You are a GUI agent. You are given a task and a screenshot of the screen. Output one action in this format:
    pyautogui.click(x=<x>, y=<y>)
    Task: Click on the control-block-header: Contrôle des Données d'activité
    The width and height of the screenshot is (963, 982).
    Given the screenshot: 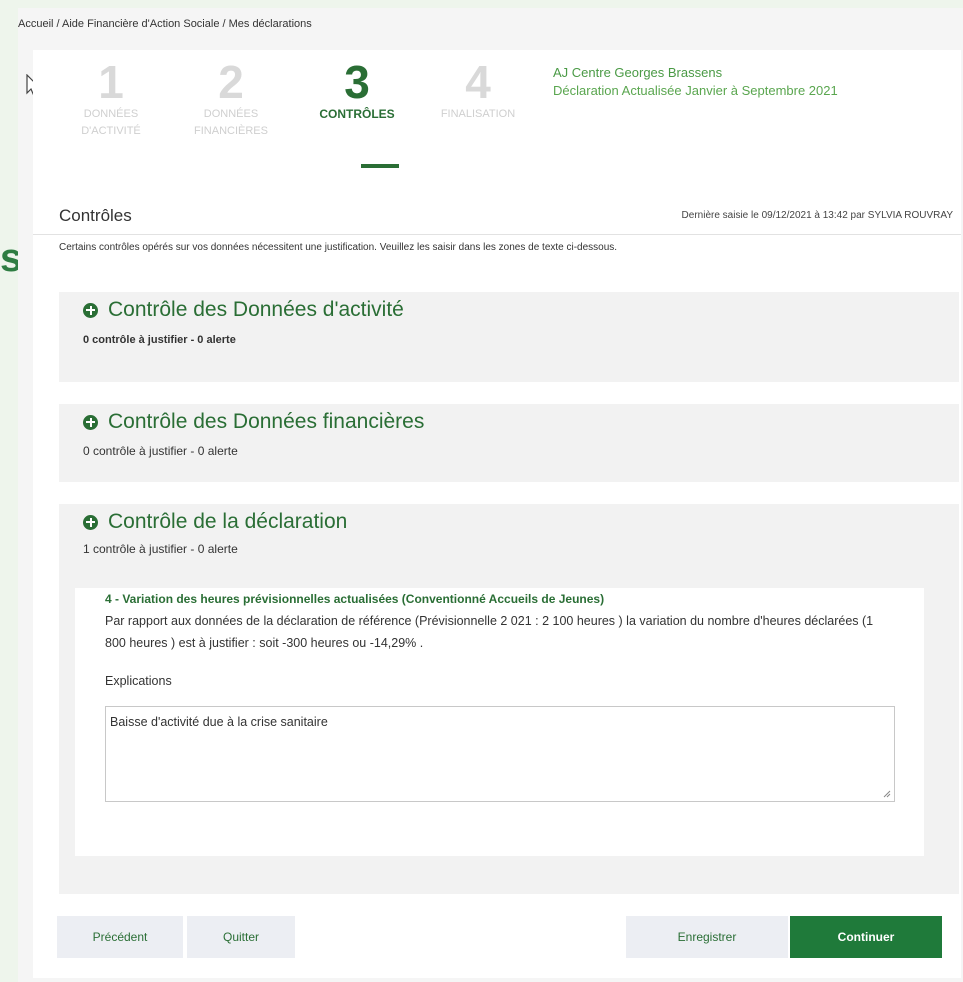 What is the action you would take?
    pyautogui.click(x=243, y=310)
    